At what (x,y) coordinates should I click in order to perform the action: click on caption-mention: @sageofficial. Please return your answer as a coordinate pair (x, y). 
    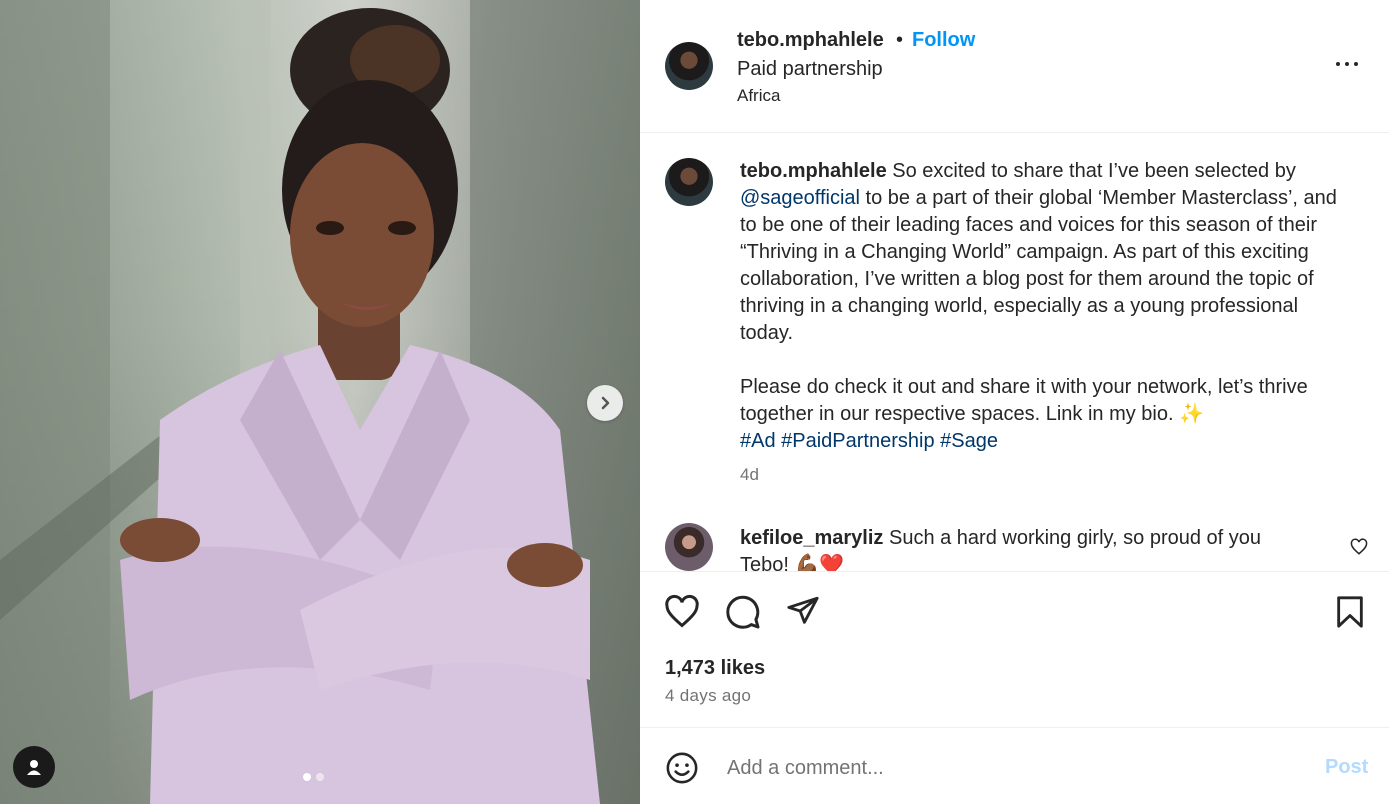
    Looking at the image, I should click on (800, 198).